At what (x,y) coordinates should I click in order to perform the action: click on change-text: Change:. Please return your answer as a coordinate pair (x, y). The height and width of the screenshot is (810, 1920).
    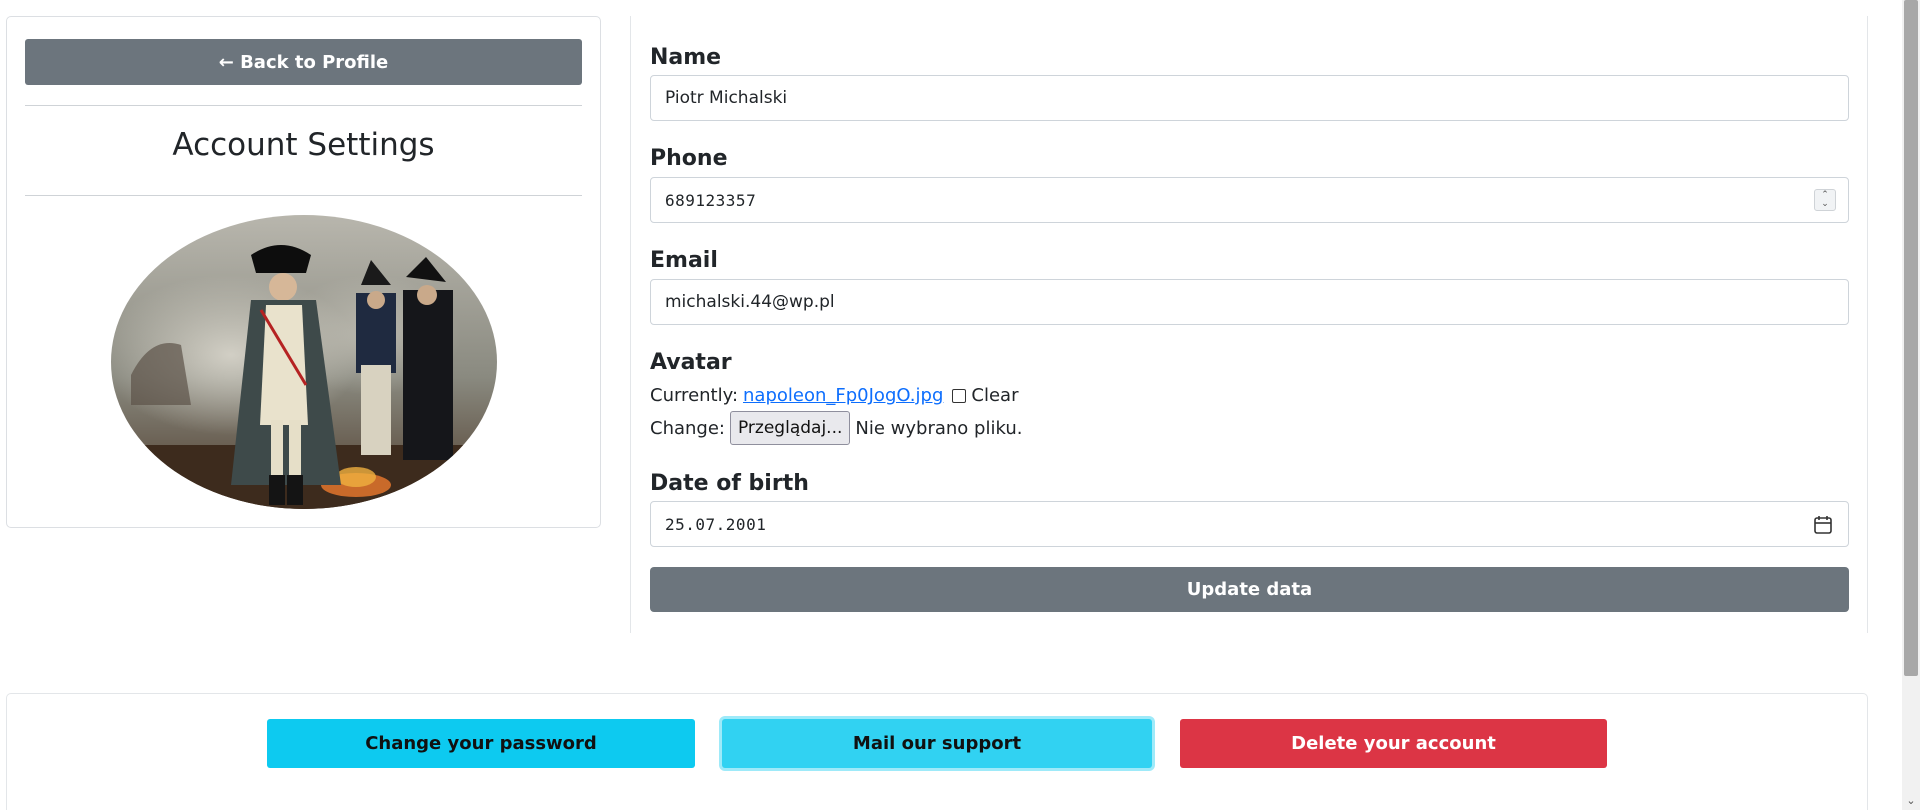
    Looking at the image, I should click on (687, 428).